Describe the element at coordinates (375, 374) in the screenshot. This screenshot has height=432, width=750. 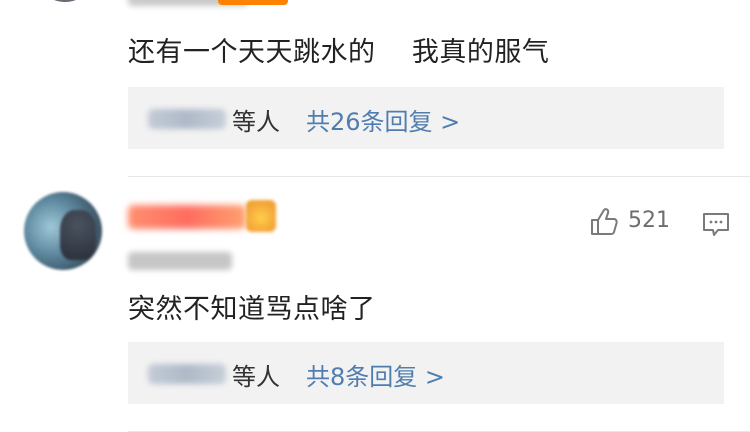
I see `view-all-replies-link: 共8条回复 >` at that location.